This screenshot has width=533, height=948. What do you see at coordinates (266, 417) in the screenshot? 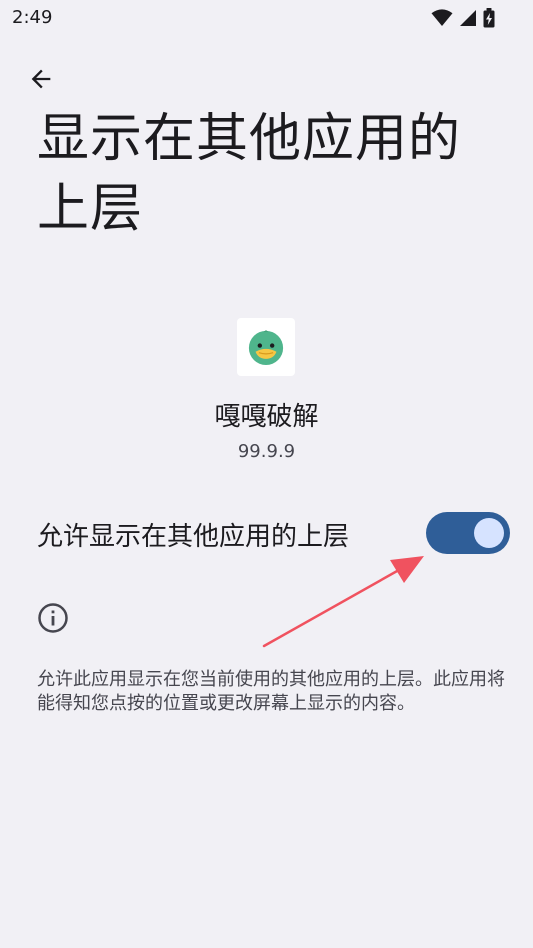
I see `app-name: 嘎嘎破解` at bounding box center [266, 417].